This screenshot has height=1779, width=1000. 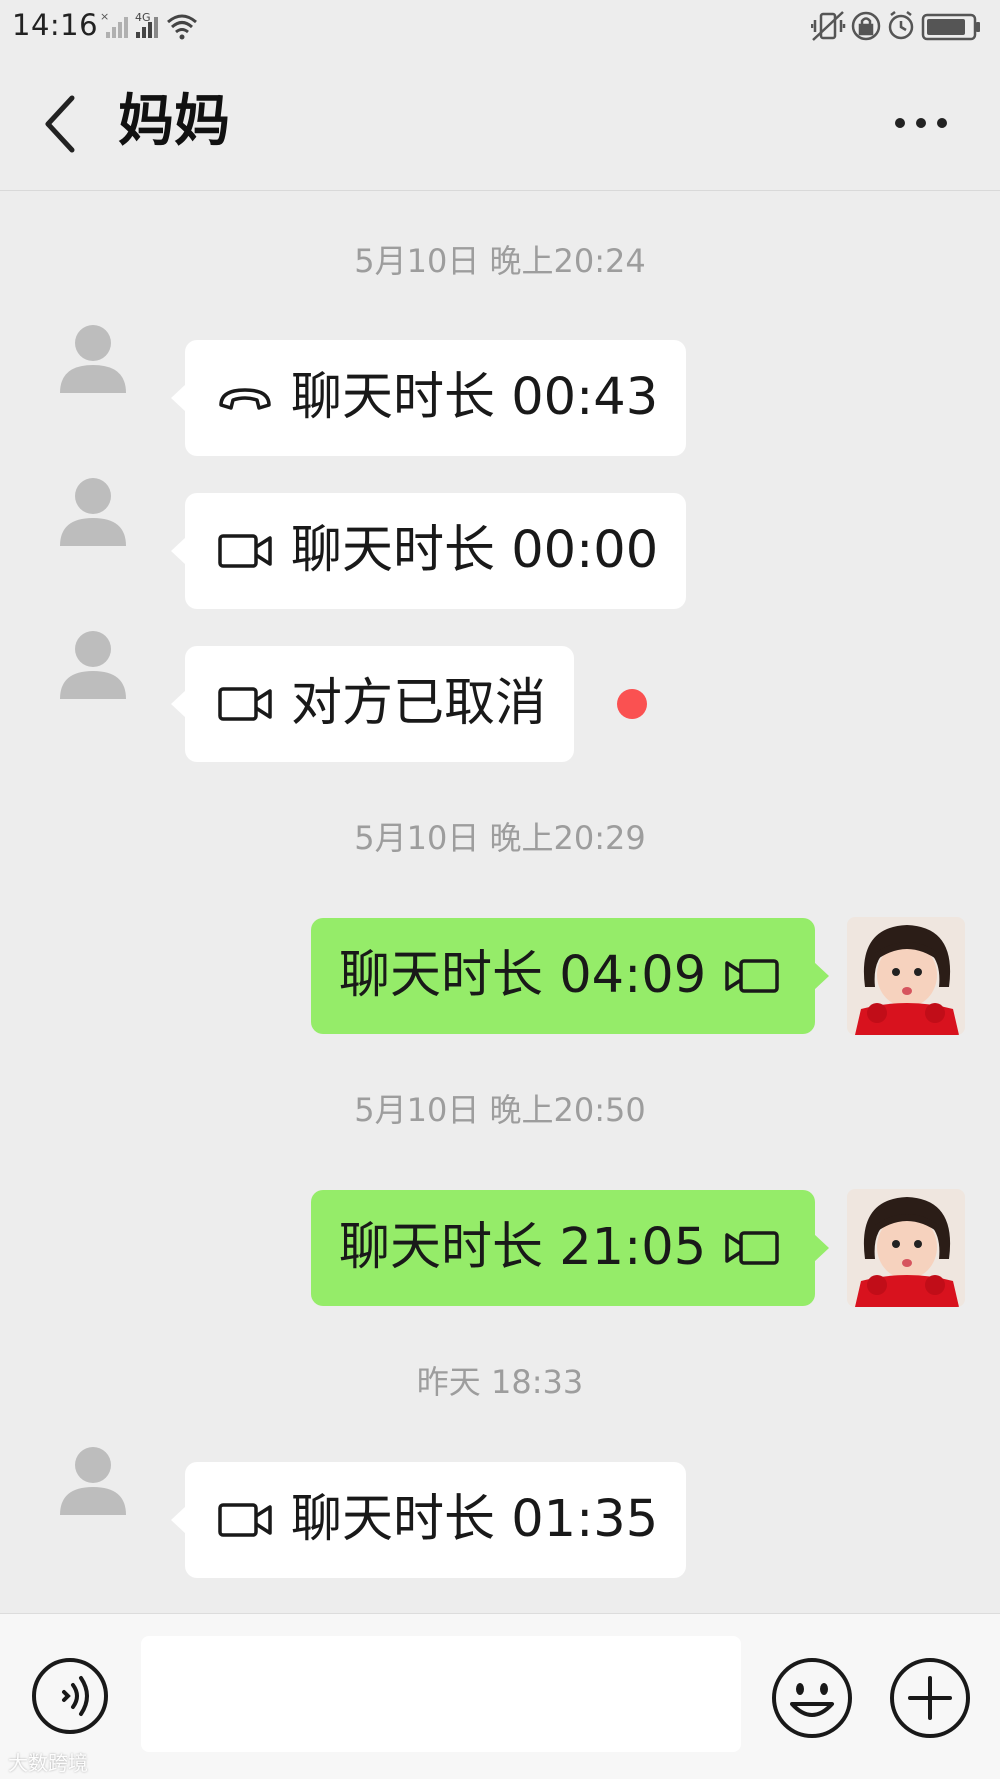 I want to click on plus-icon, so click(x=930, y=1698).